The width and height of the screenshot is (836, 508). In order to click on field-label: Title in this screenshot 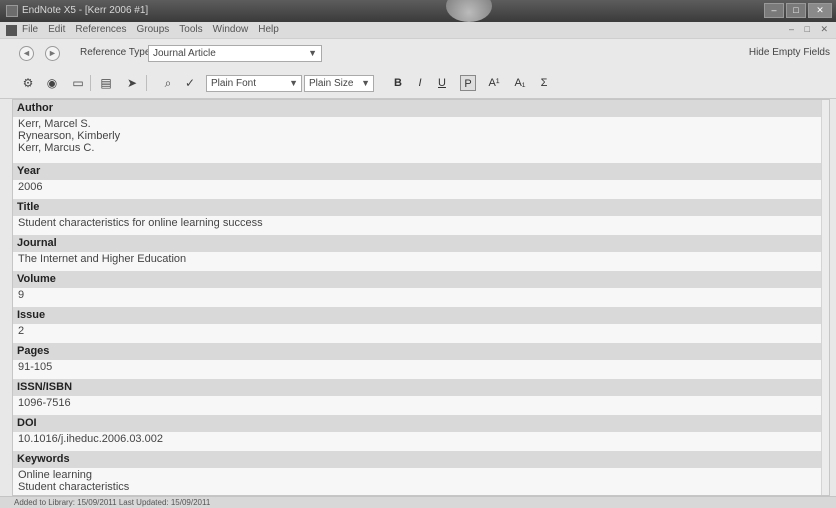, I will do `click(421, 207)`.